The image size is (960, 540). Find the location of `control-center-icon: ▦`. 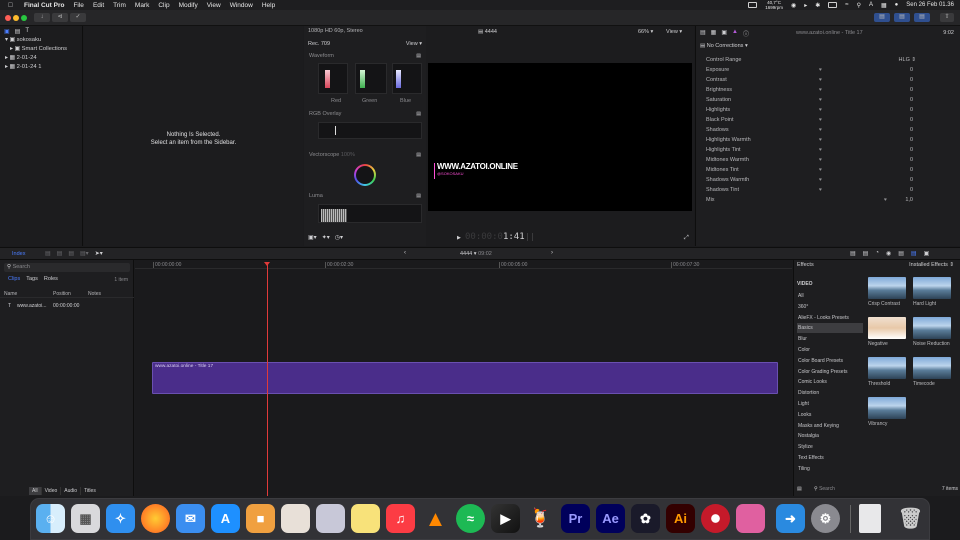

control-center-icon: ▦ is located at coordinates (884, 5).